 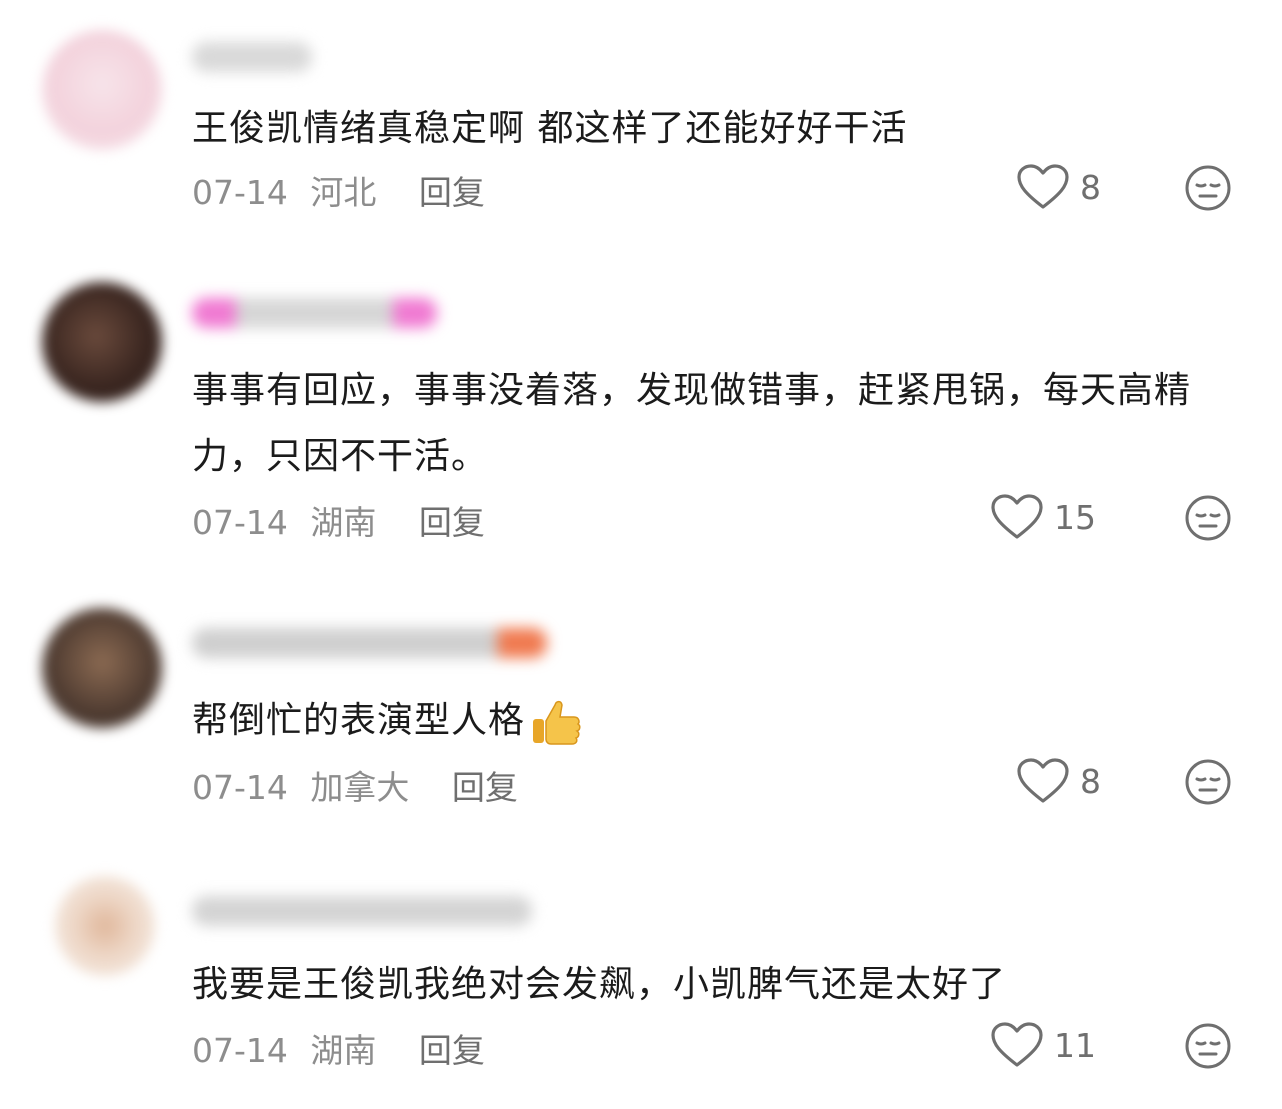 What do you see at coordinates (1075, 517) in the screenshot?
I see `like-count: 15` at bounding box center [1075, 517].